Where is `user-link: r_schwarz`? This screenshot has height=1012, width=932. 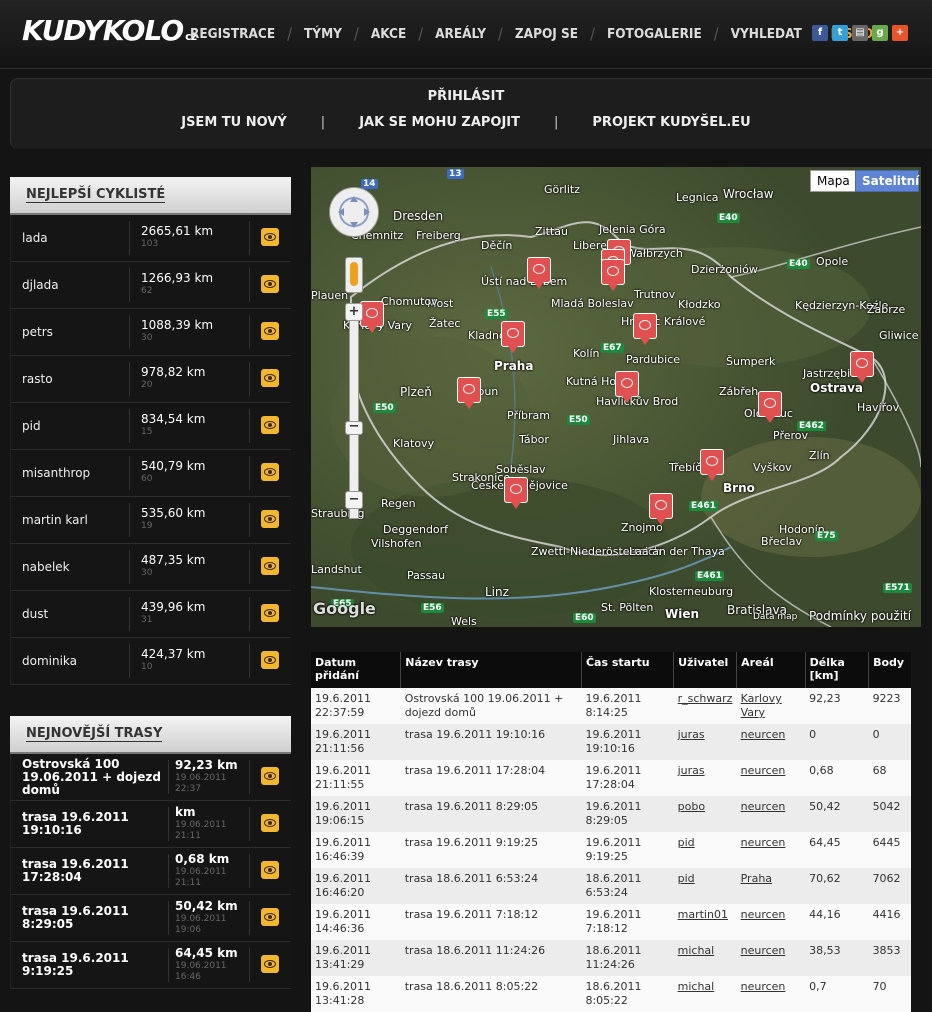
user-link: r_schwarz is located at coordinates (705, 698).